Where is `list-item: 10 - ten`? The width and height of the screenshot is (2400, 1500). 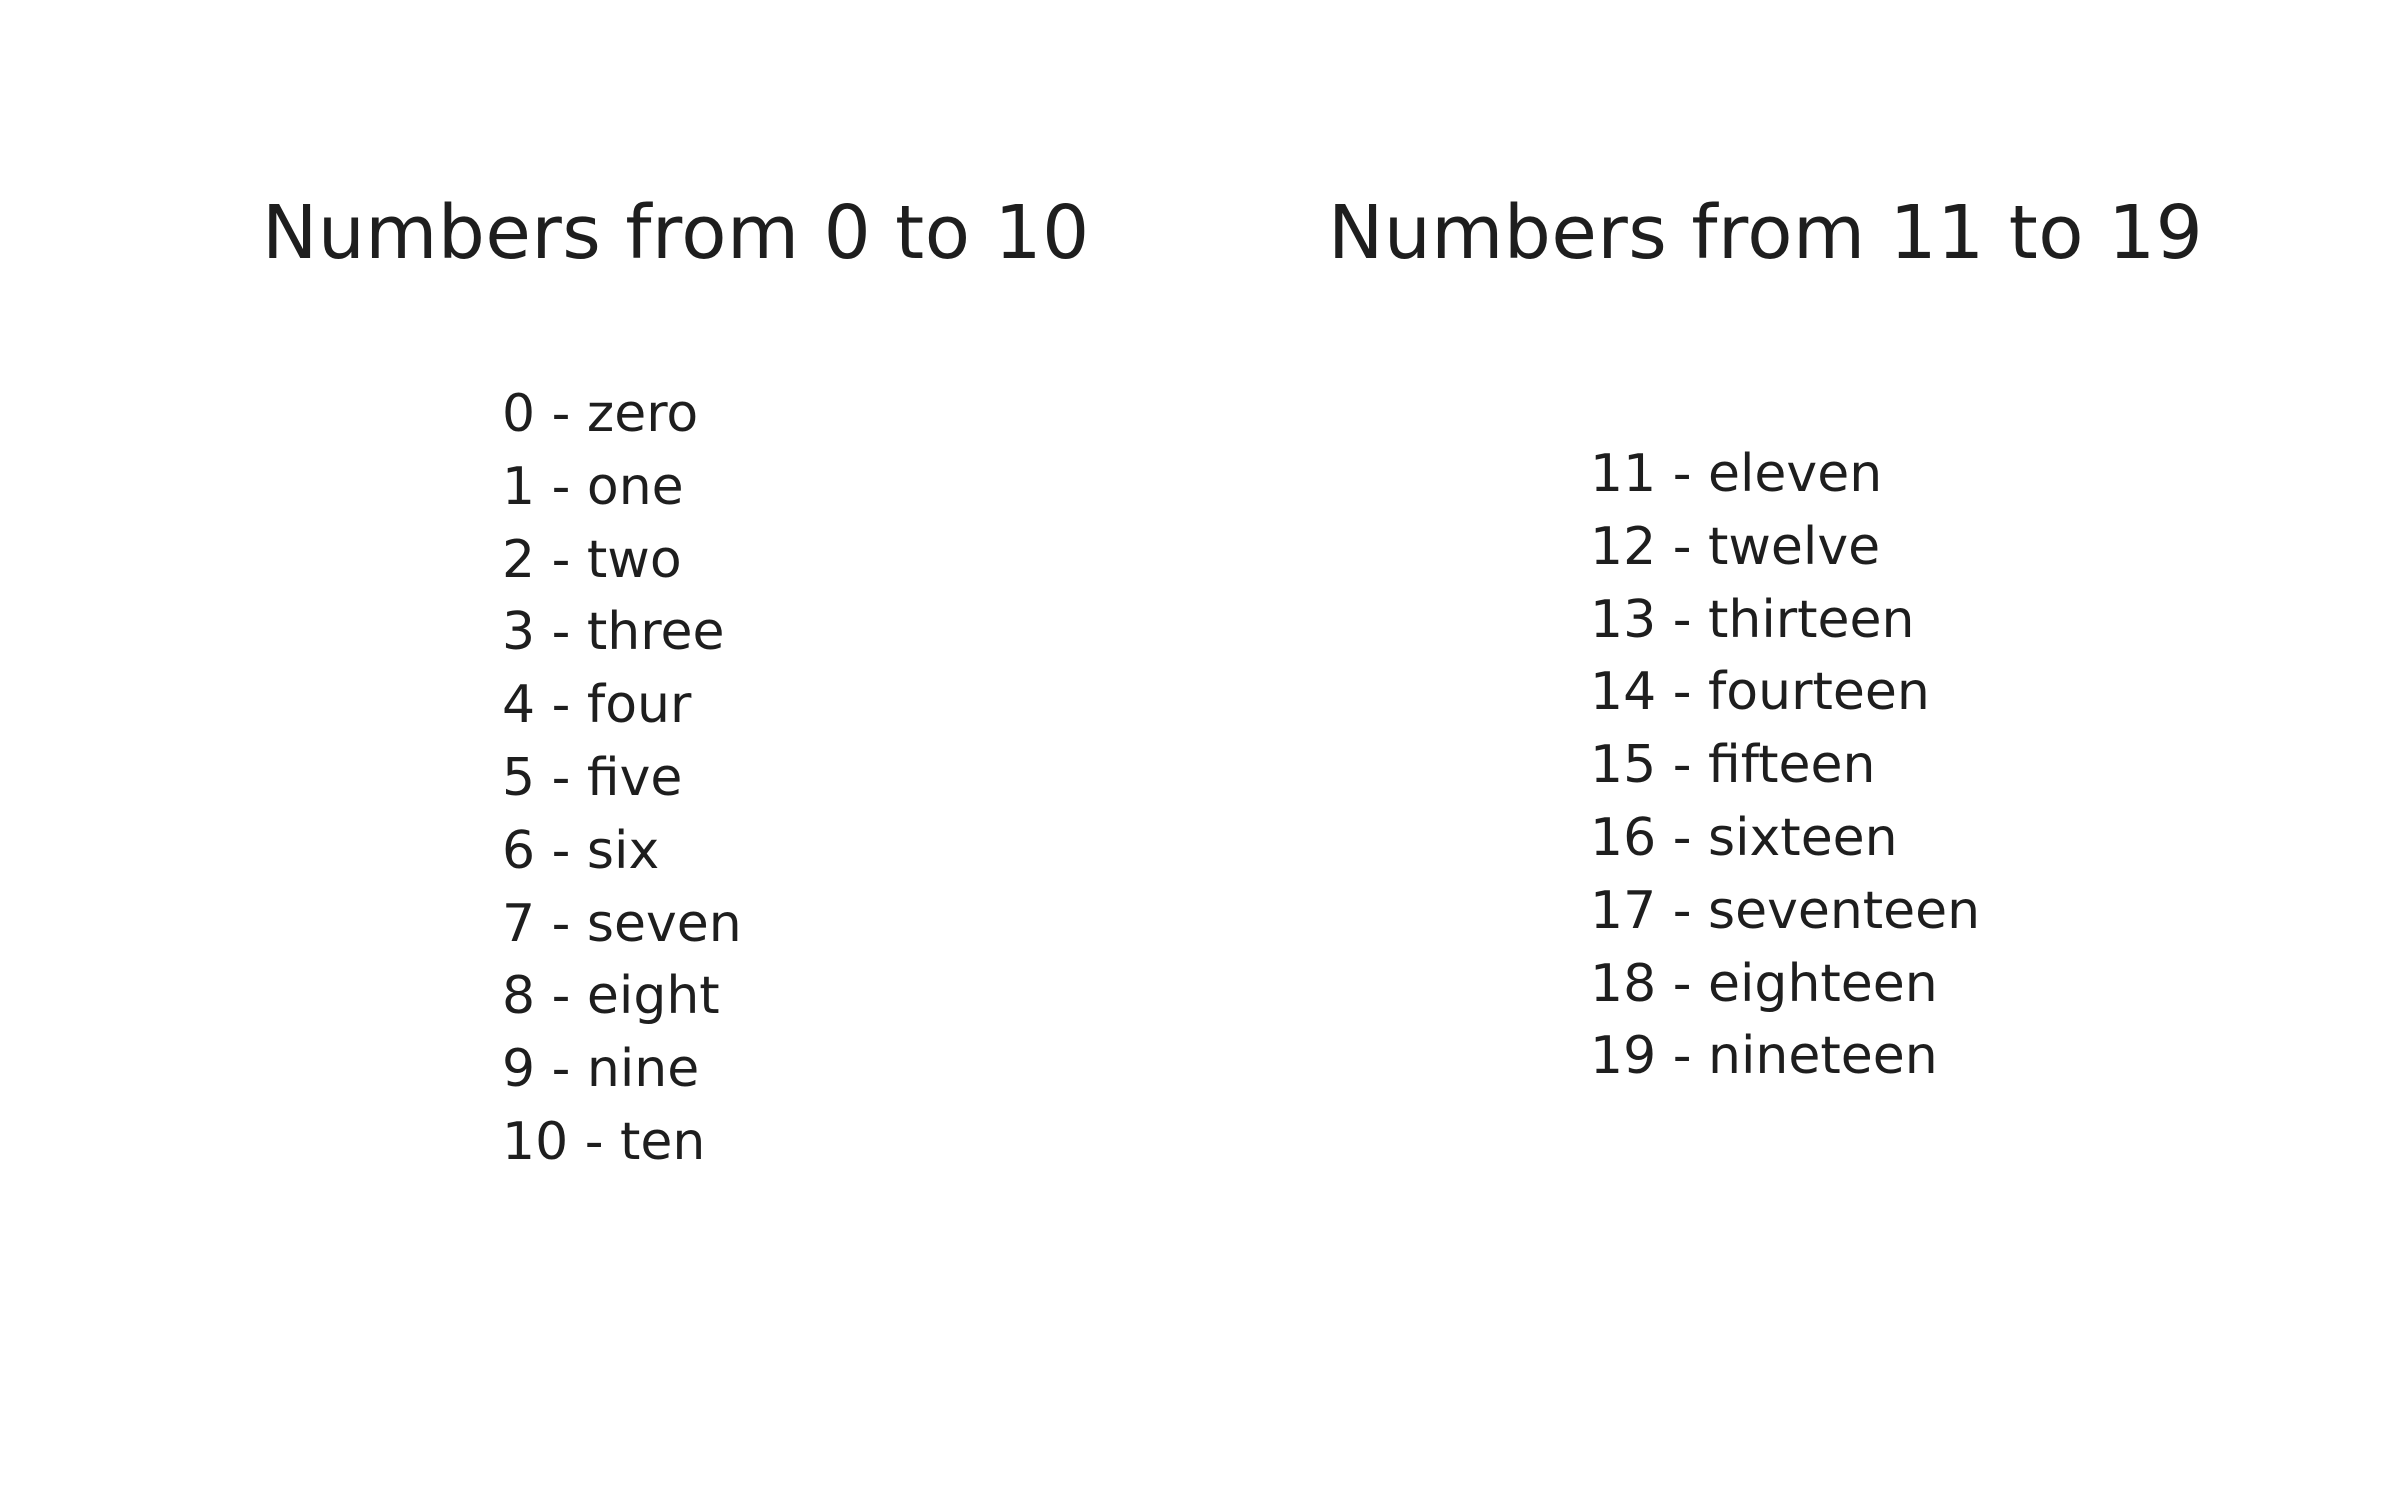
list-item: 10 - ten is located at coordinates (604, 1141).